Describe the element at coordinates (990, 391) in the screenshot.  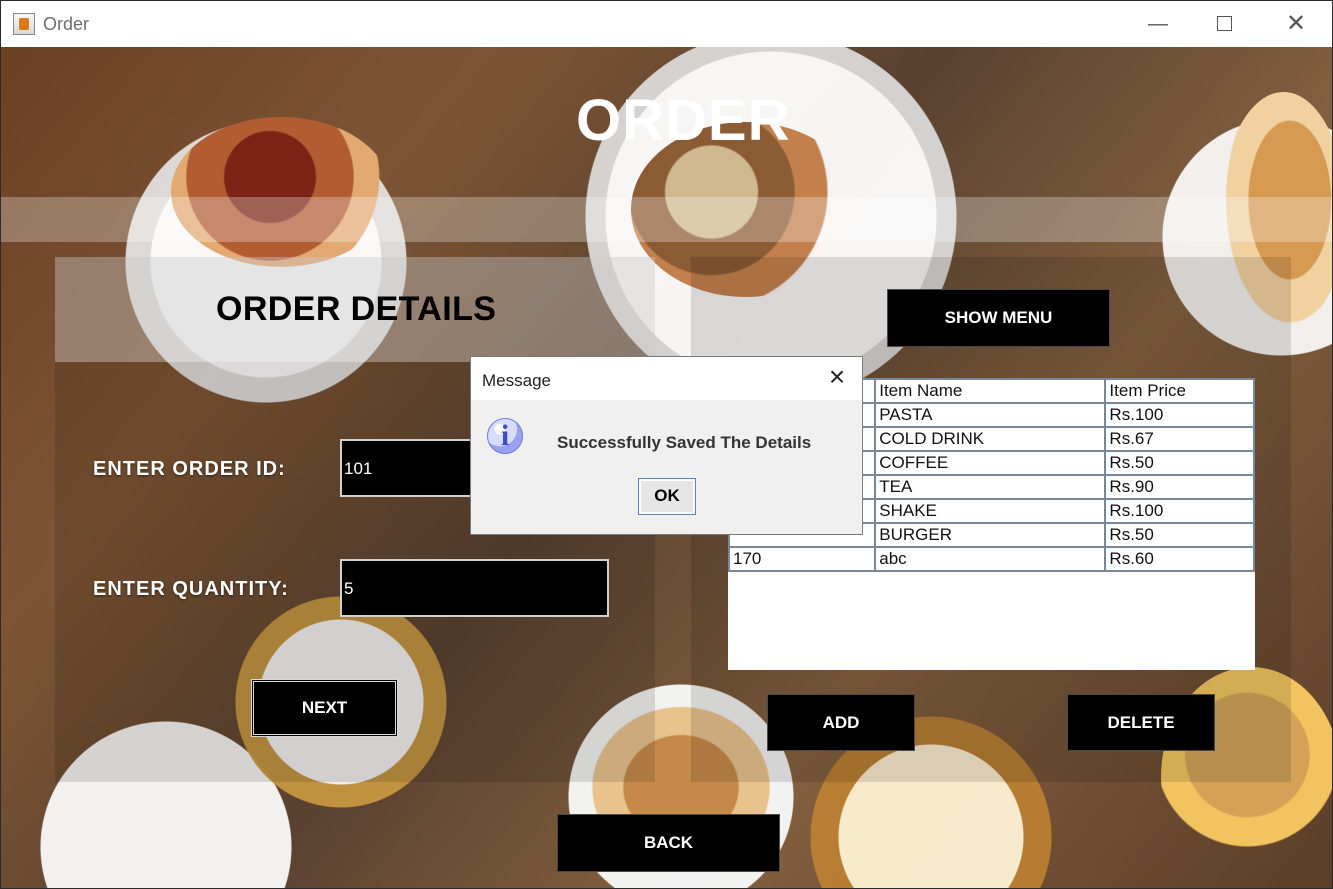
I see `table-header-name: Item Name` at that location.